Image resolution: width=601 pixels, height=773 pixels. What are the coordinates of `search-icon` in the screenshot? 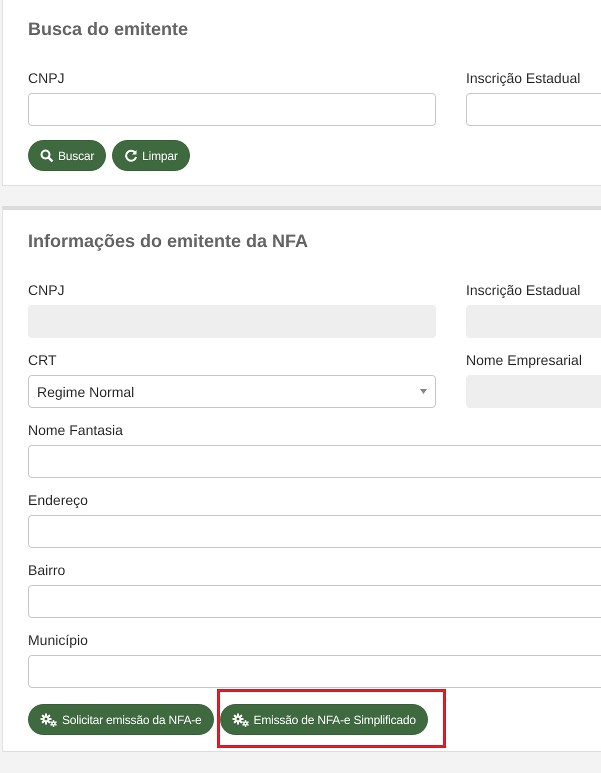 It's located at (47, 155).